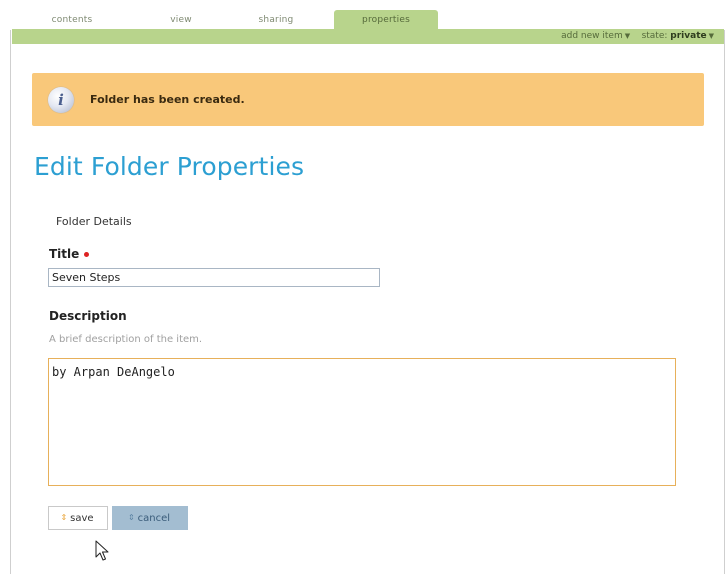 The image size is (727, 574). I want to click on description-help-text: A brief description of the item., so click(126, 339).